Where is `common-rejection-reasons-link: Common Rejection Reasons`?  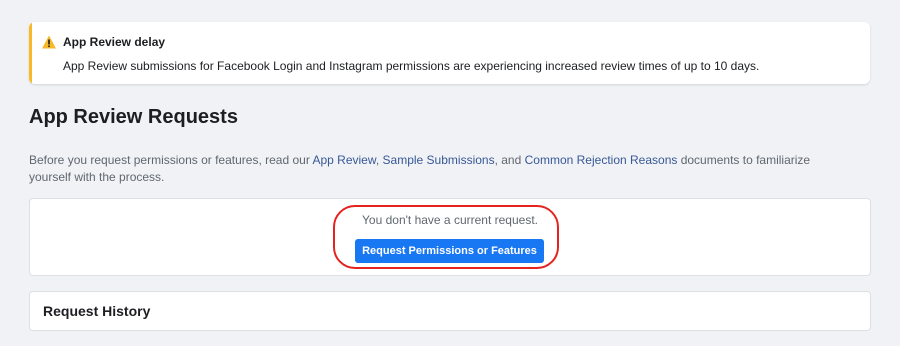 common-rejection-reasons-link: Common Rejection Reasons is located at coordinates (601, 160).